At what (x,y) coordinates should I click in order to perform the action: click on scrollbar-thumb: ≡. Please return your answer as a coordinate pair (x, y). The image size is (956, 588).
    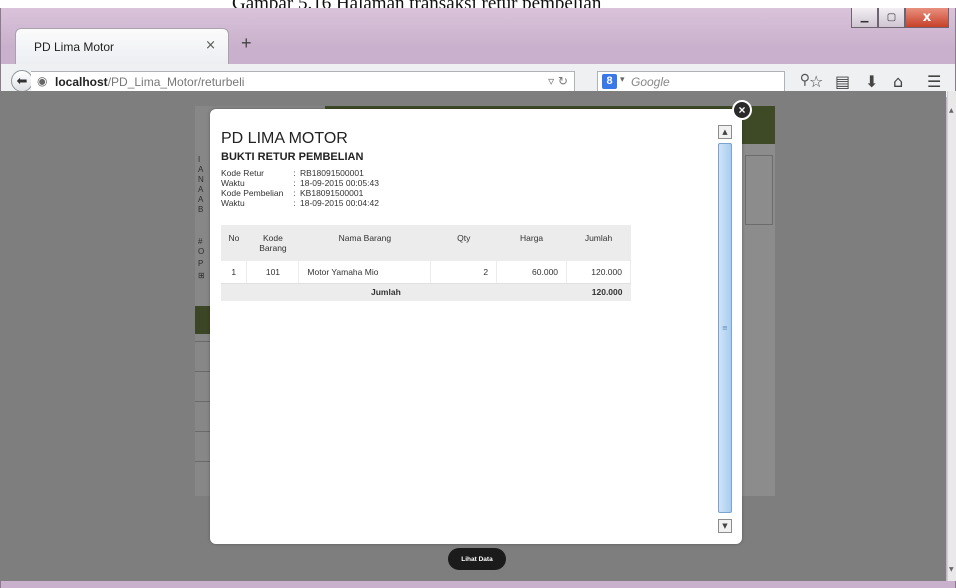
    Looking at the image, I should click on (725, 328).